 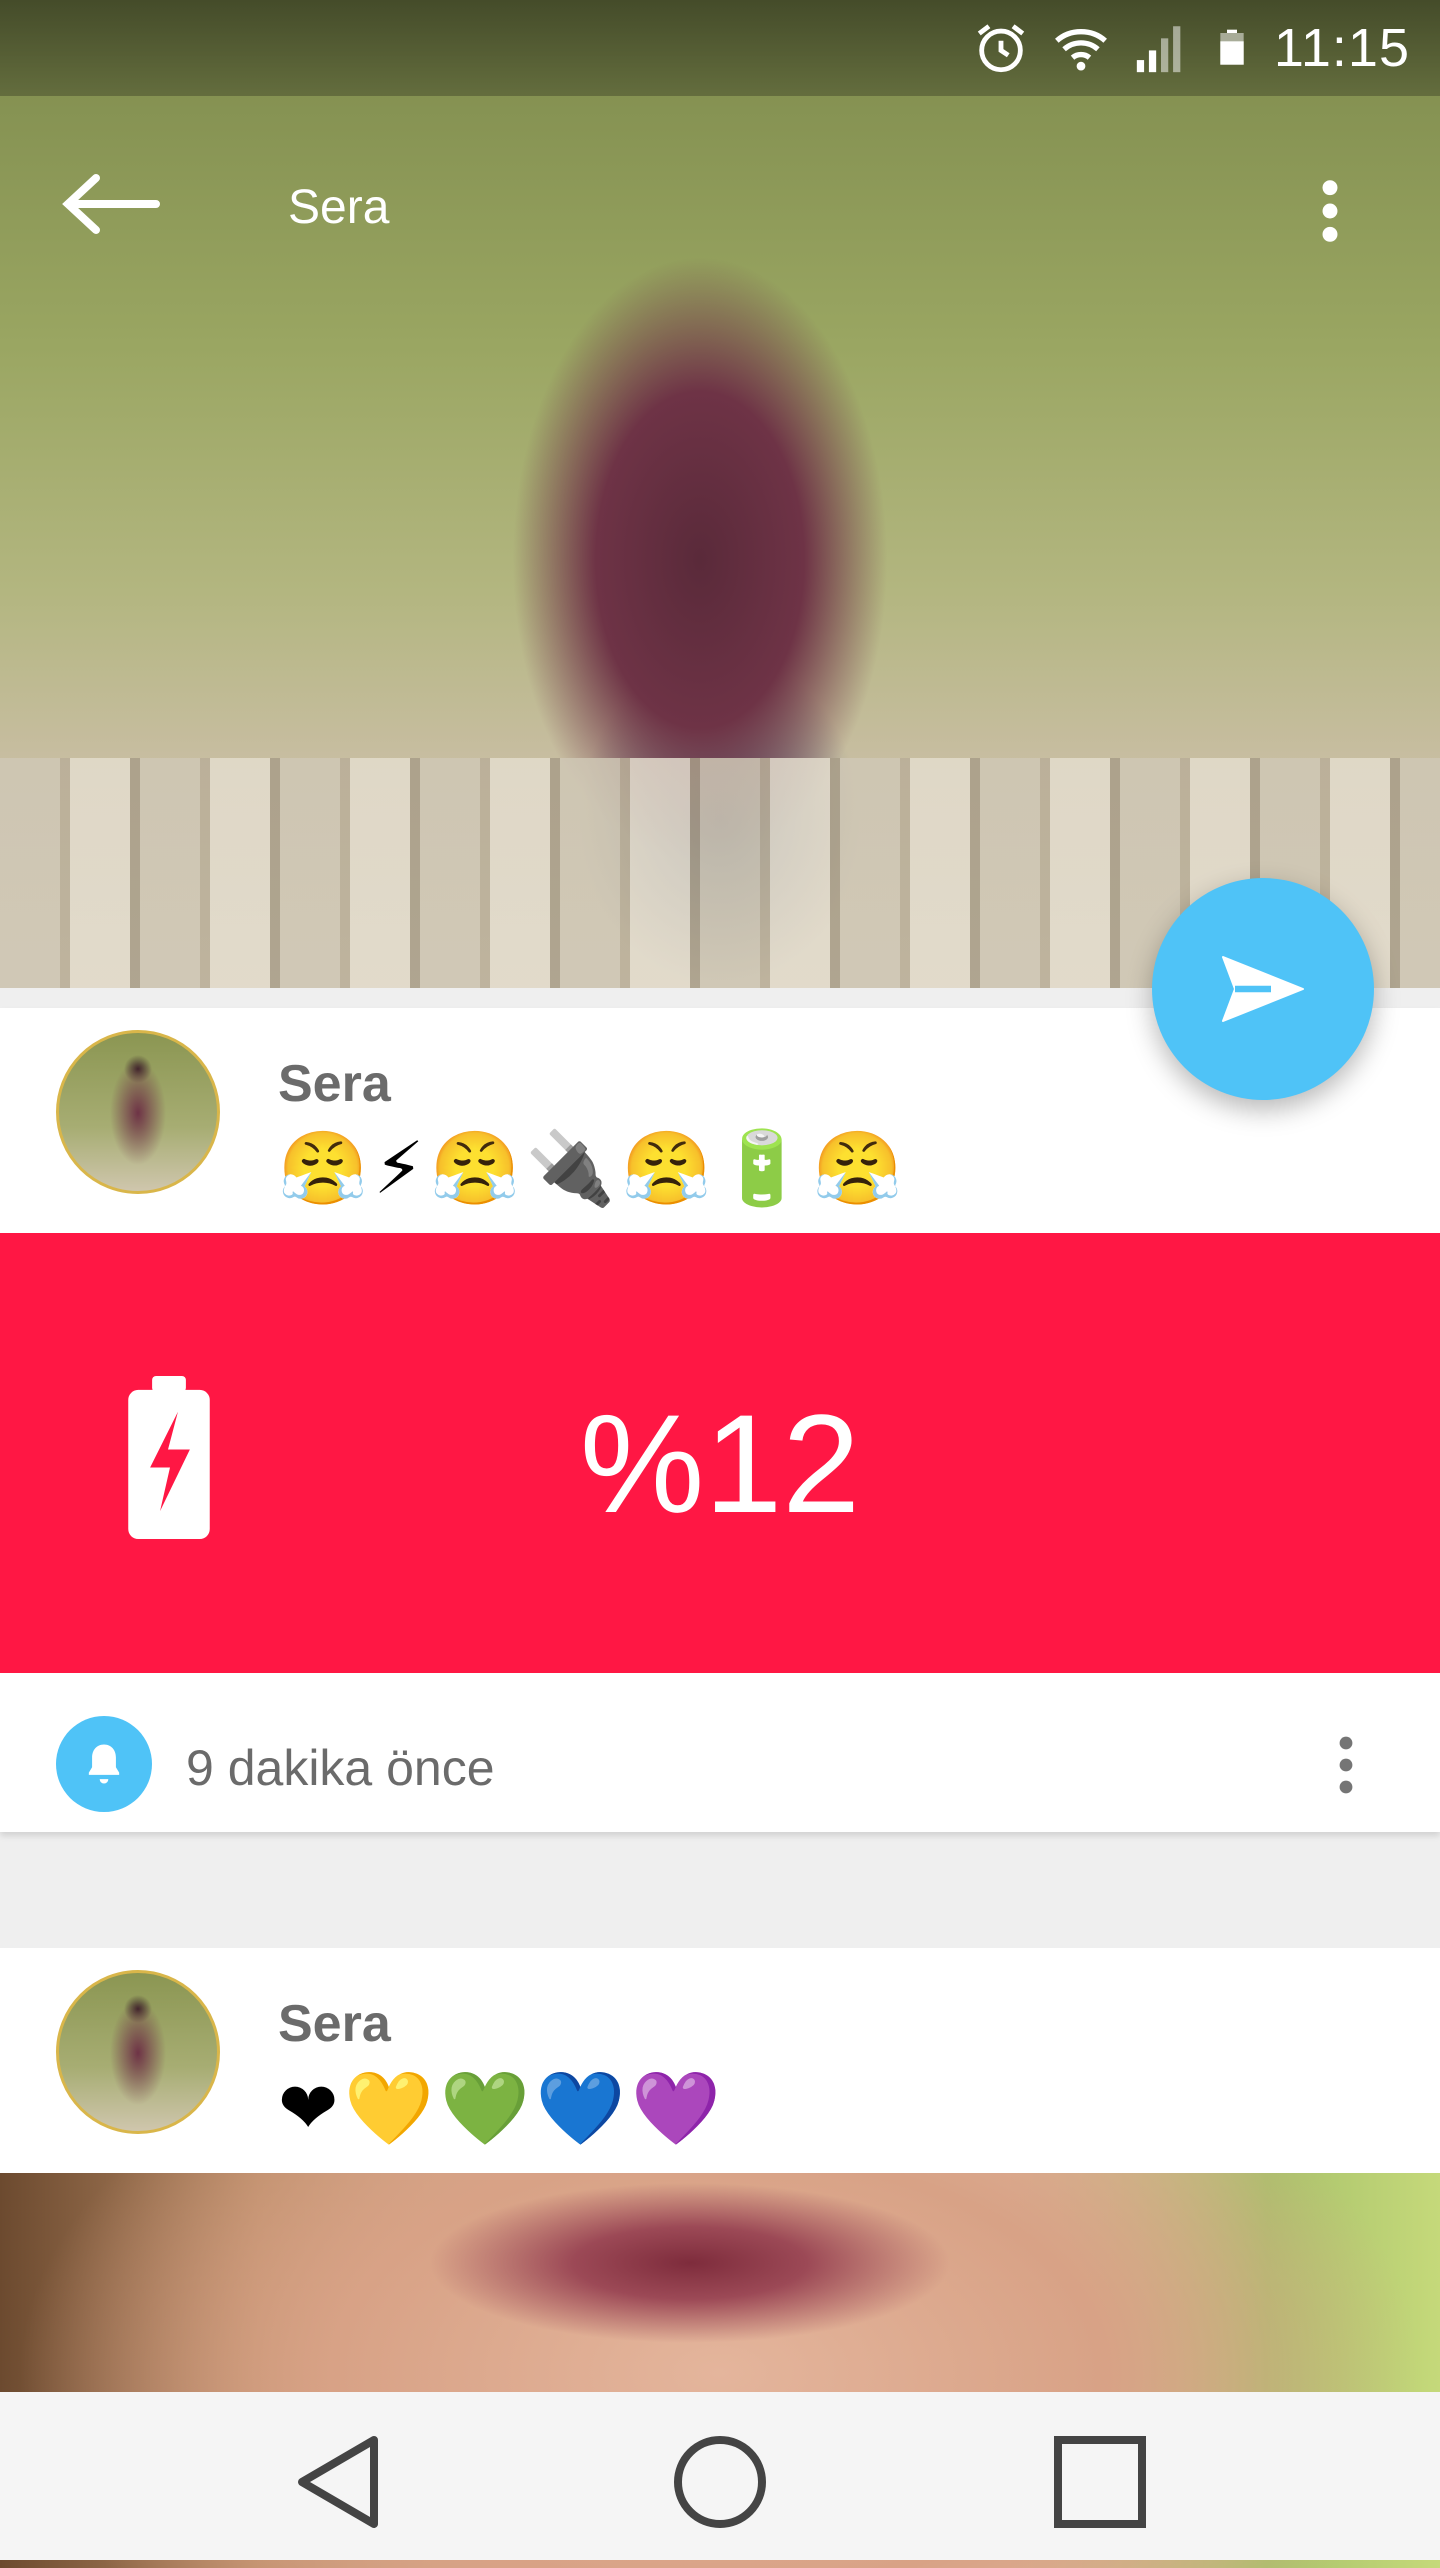 What do you see at coordinates (1341, 48) in the screenshot?
I see `status-time: 11:15` at bounding box center [1341, 48].